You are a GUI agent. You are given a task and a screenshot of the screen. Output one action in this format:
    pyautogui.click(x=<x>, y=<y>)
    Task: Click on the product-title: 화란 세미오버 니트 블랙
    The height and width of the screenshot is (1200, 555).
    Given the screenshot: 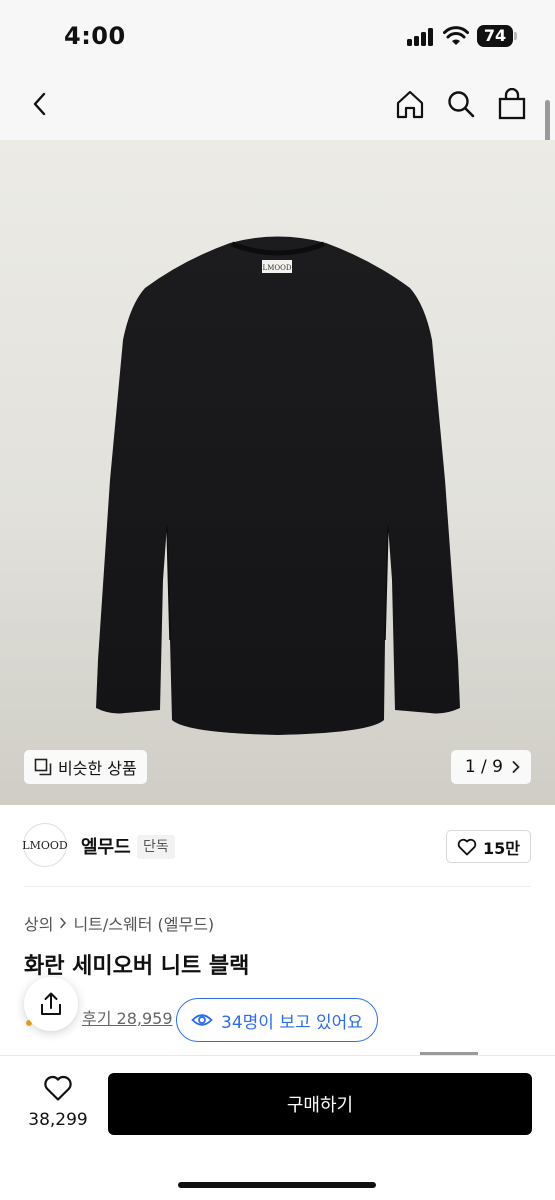 What is the action you would take?
    pyautogui.click(x=137, y=966)
    